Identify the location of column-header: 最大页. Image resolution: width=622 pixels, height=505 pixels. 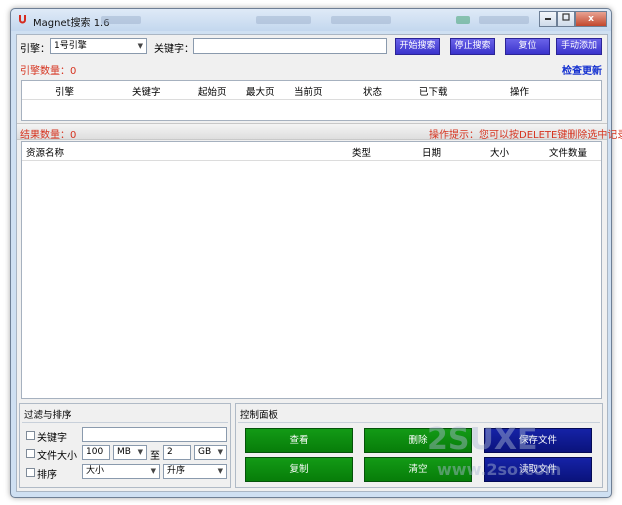
(260, 91).